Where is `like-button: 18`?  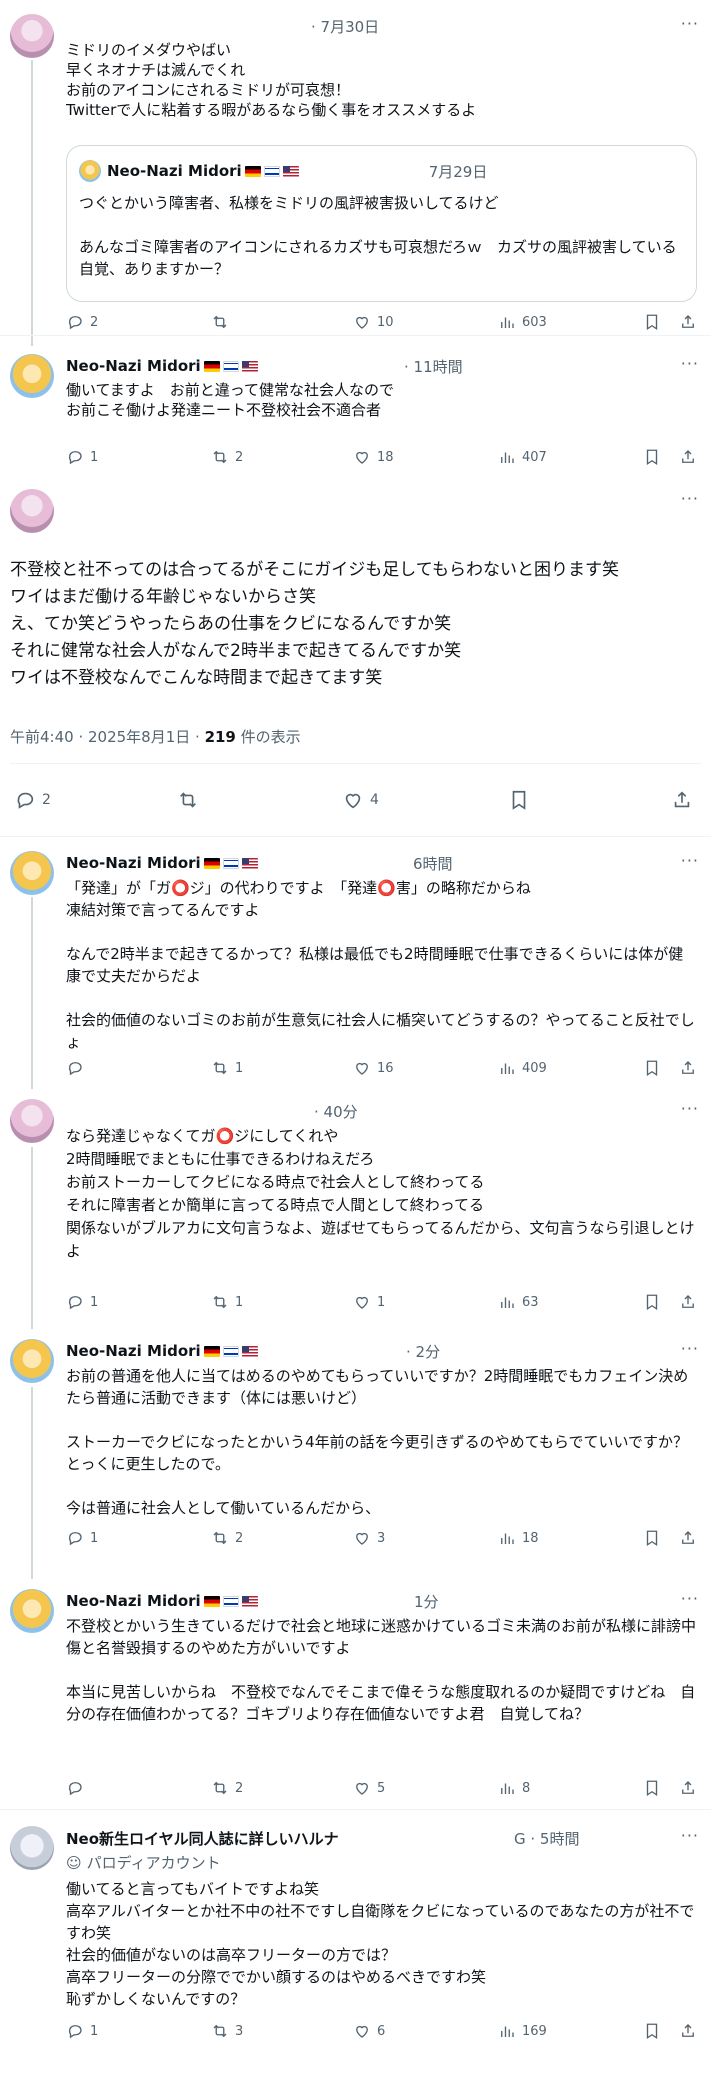 like-button: 18 is located at coordinates (373, 457).